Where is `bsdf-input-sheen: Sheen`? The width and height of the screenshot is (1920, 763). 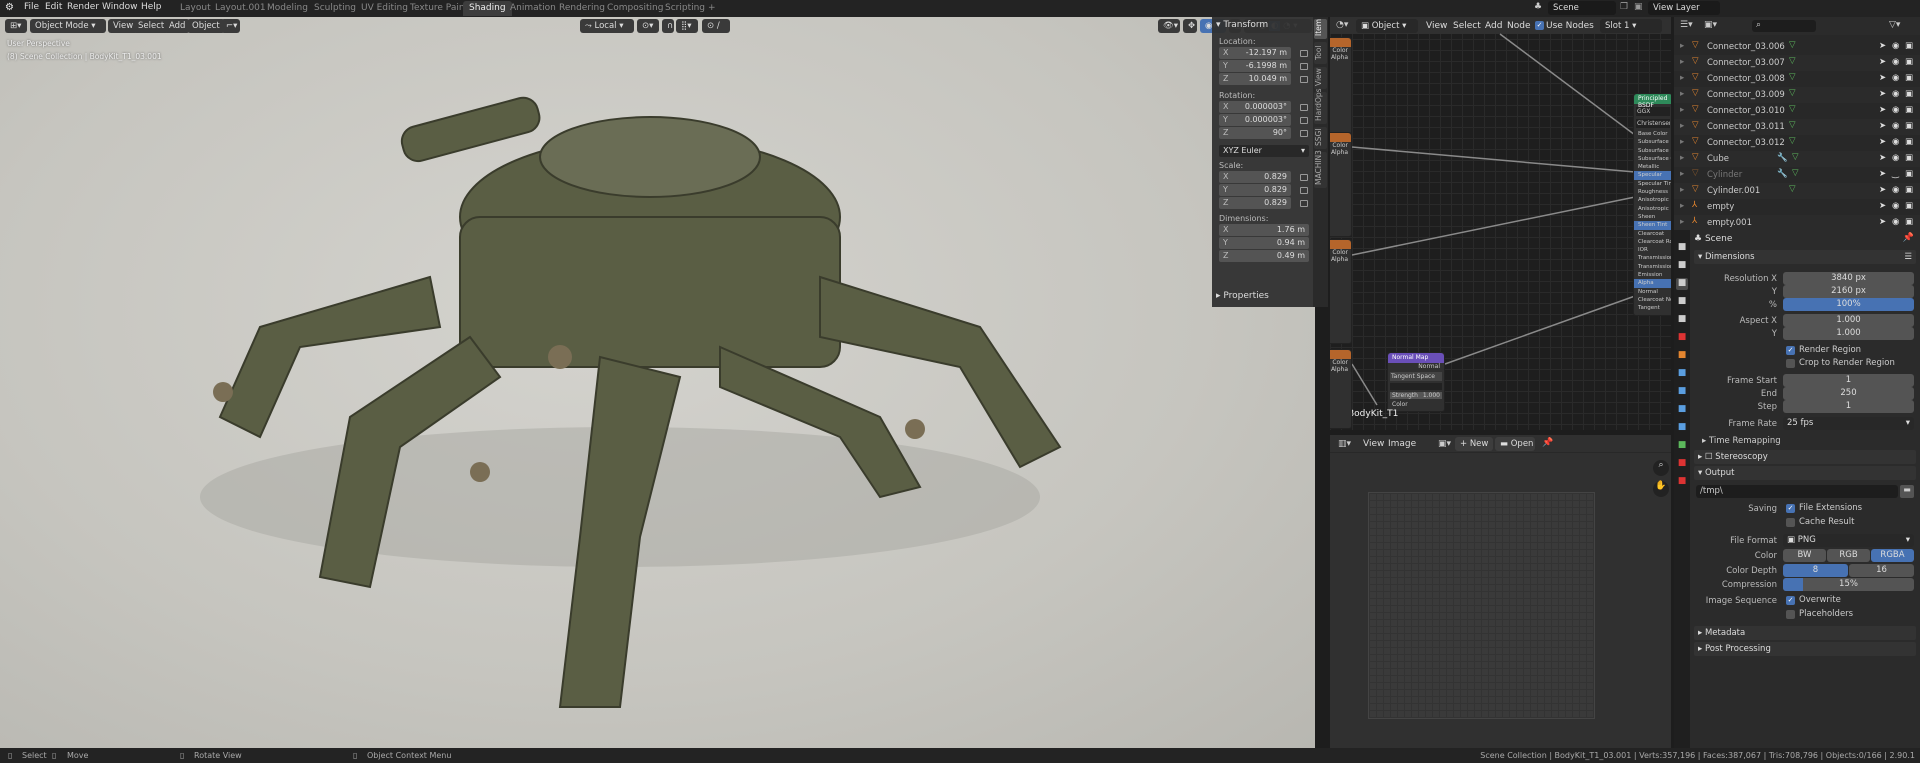 bsdf-input-sheen: Sheen is located at coordinates (1652, 217).